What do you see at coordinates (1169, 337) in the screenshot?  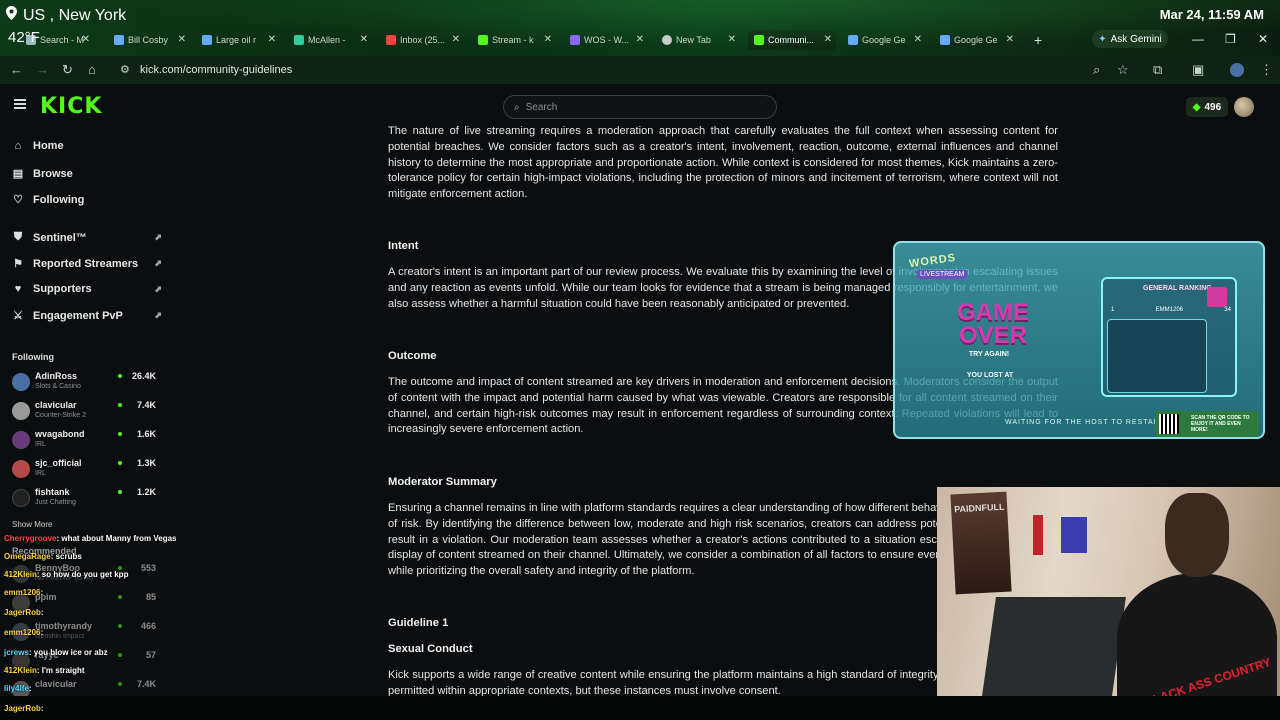 I see `ranking-panel: GENERAL RANKING 1 EMM1206 34` at bounding box center [1169, 337].